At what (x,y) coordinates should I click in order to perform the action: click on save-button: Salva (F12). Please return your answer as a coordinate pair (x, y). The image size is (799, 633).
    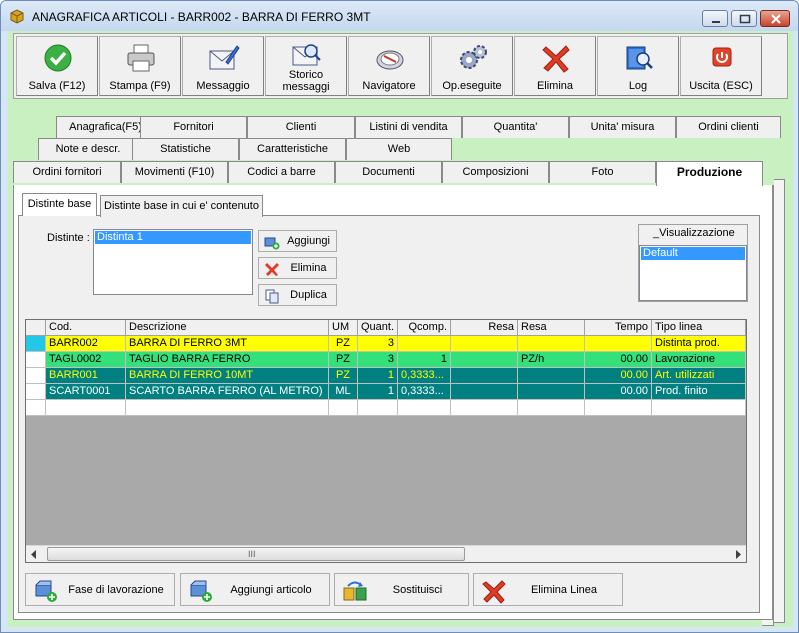
    Looking at the image, I should click on (57, 66).